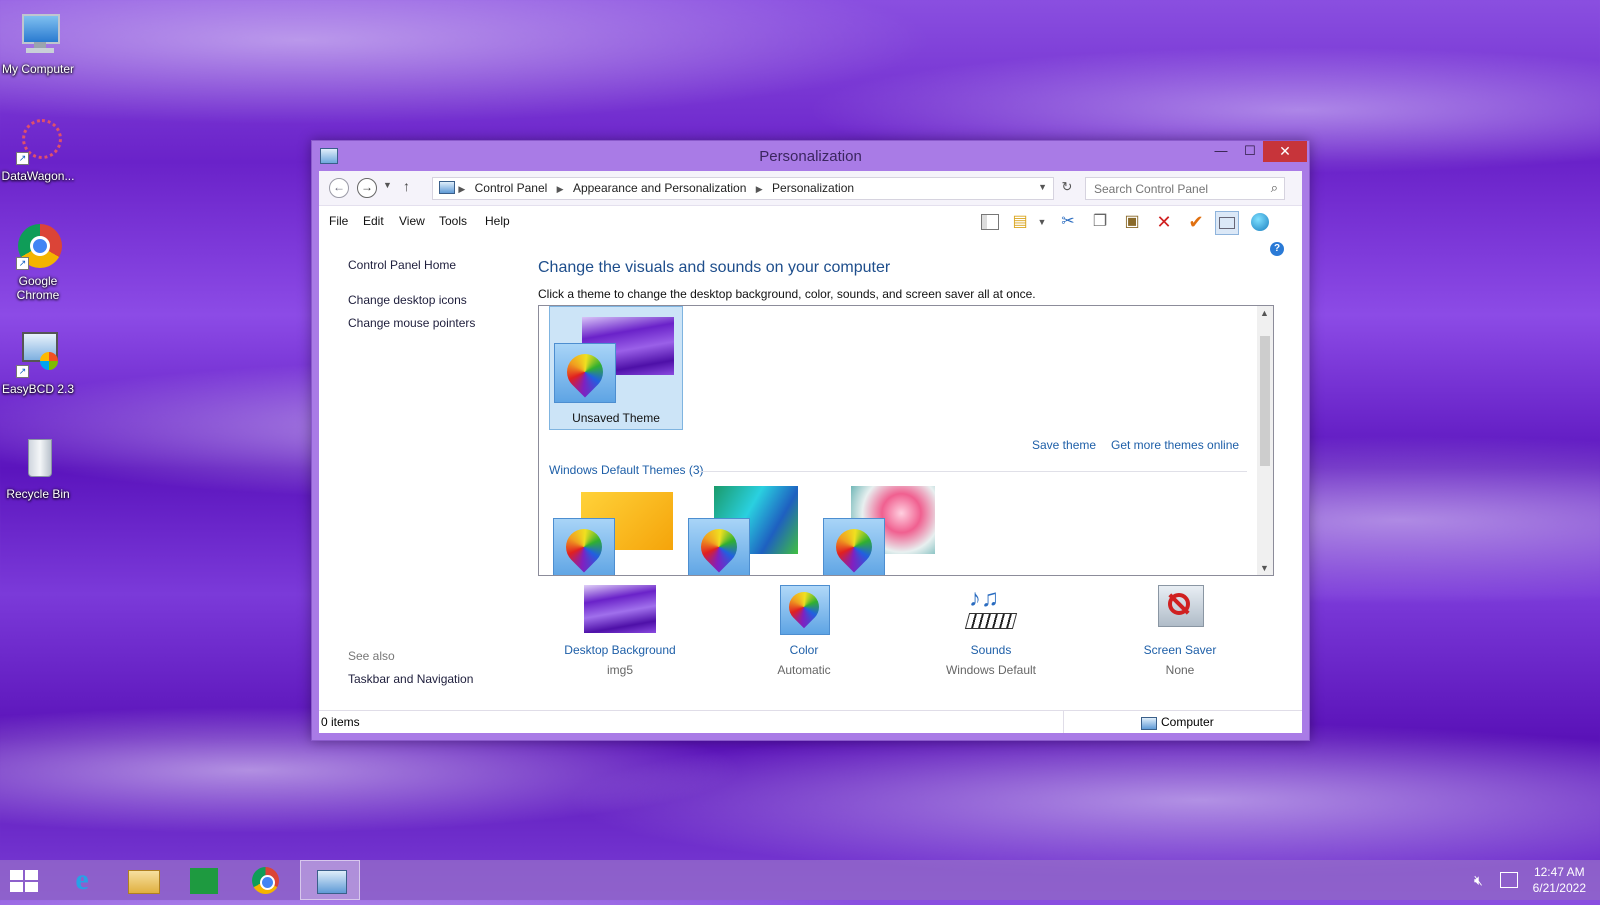  What do you see at coordinates (1020, 222) in the screenshot?
I see `folder-options-icon: ▤` at bounding box center [1020, 222].